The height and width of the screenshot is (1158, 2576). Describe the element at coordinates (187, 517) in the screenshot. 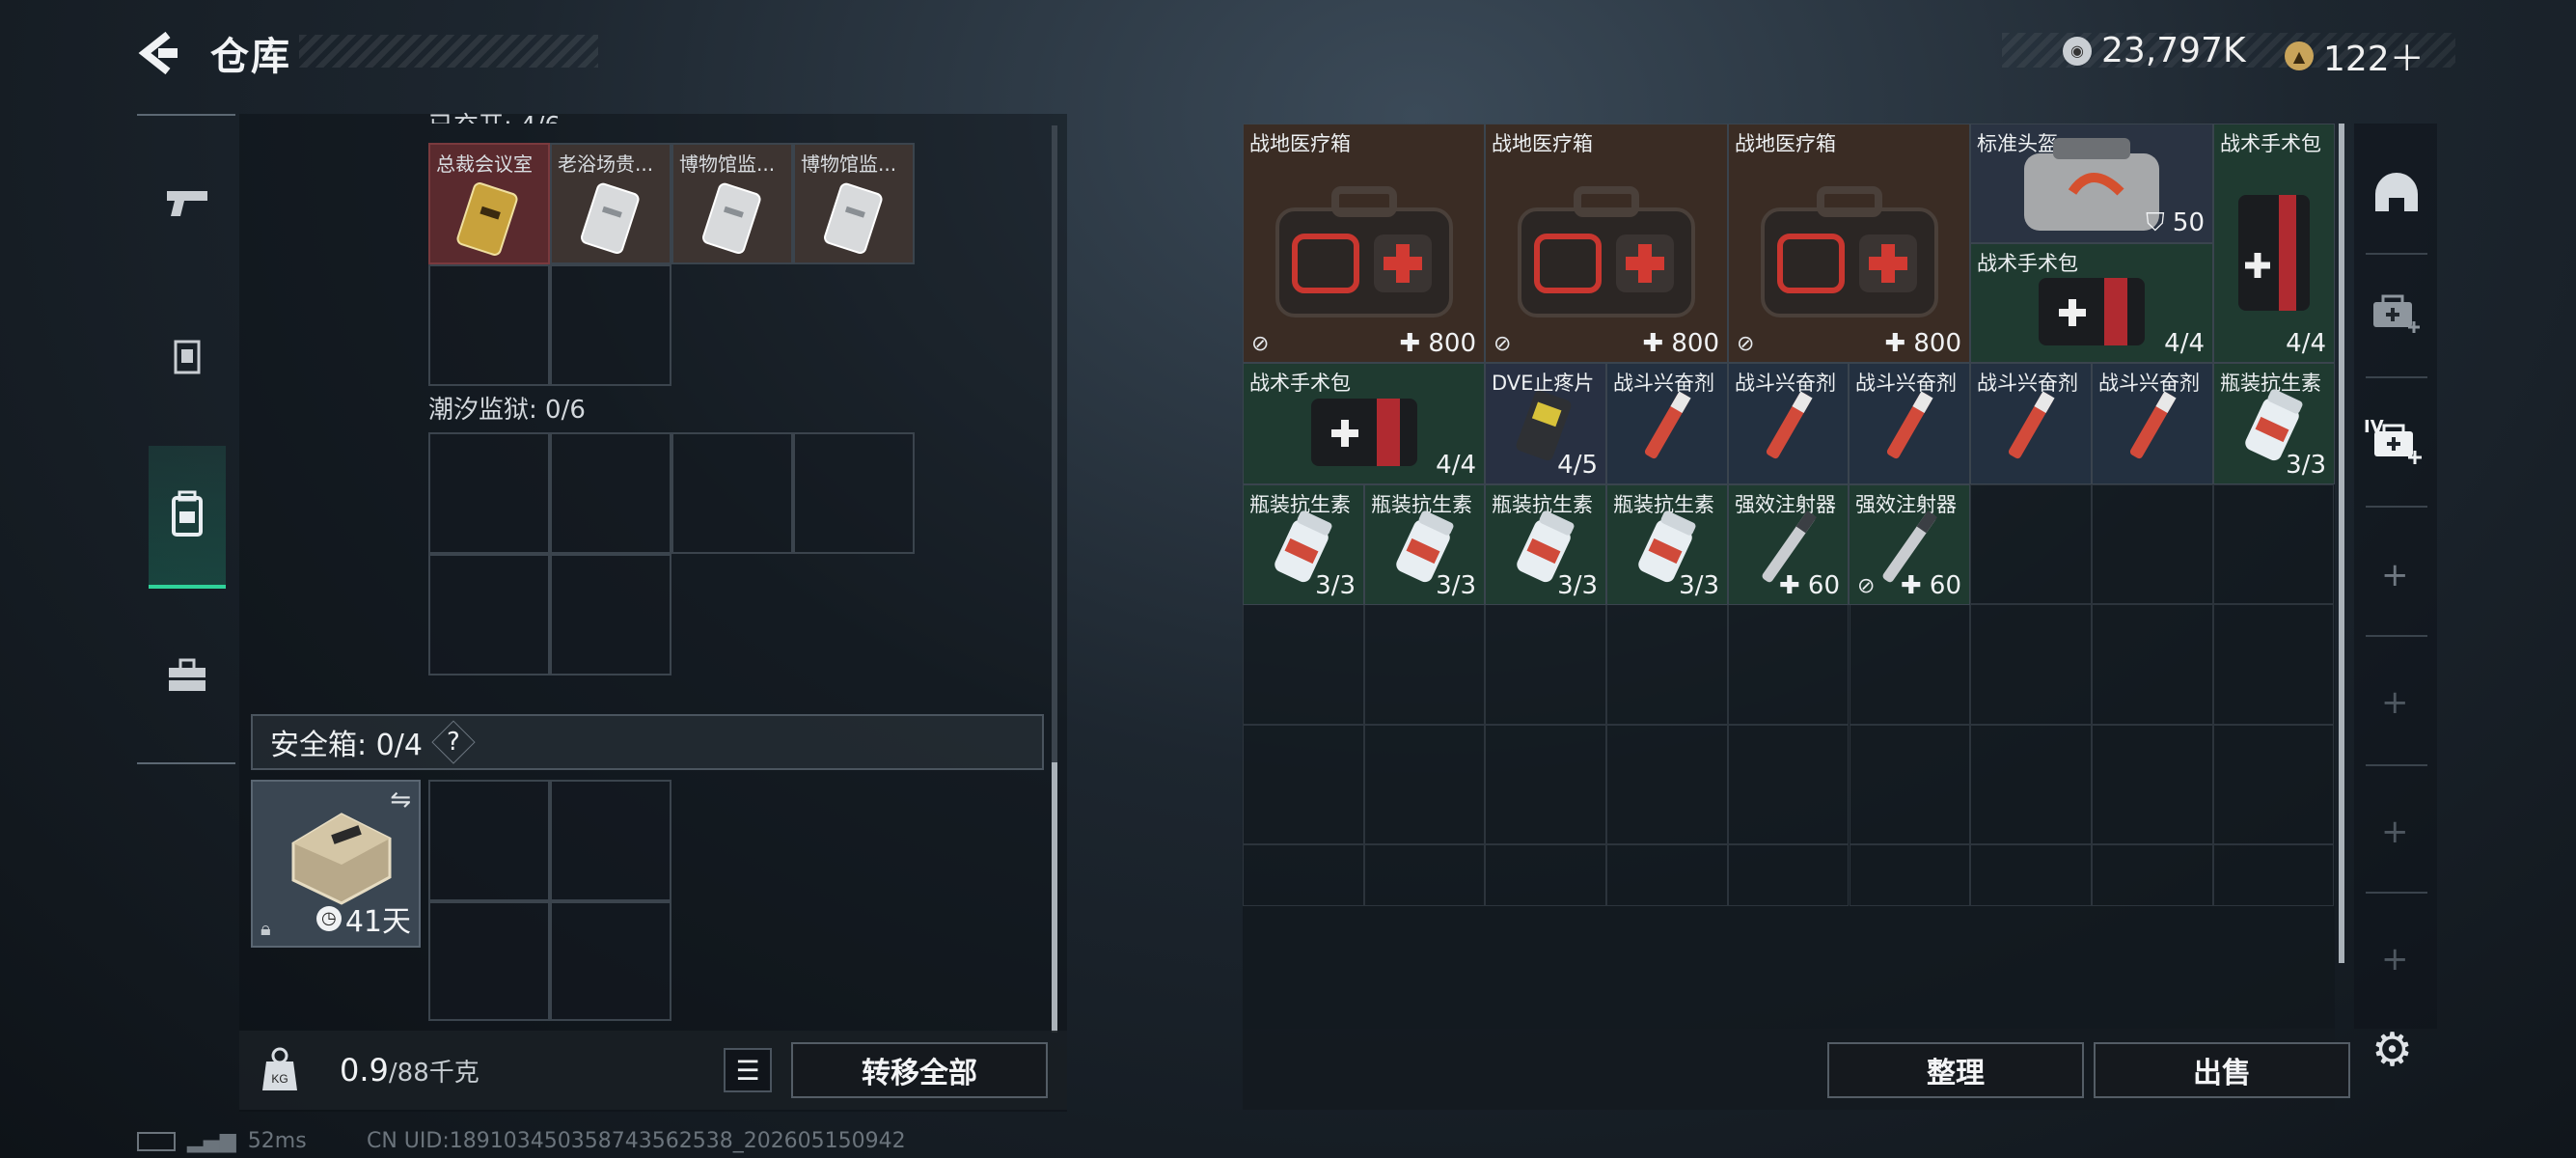

I see `nav-backpack` at that location.